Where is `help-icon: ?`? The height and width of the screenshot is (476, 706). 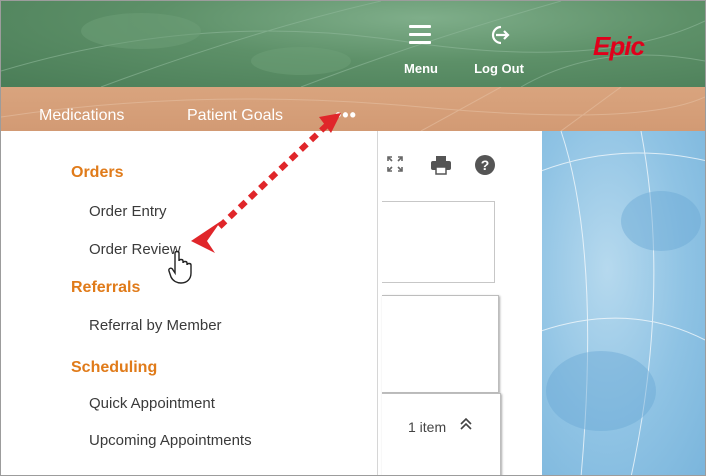 help-icon: ? is located at coordinates (485, 165).